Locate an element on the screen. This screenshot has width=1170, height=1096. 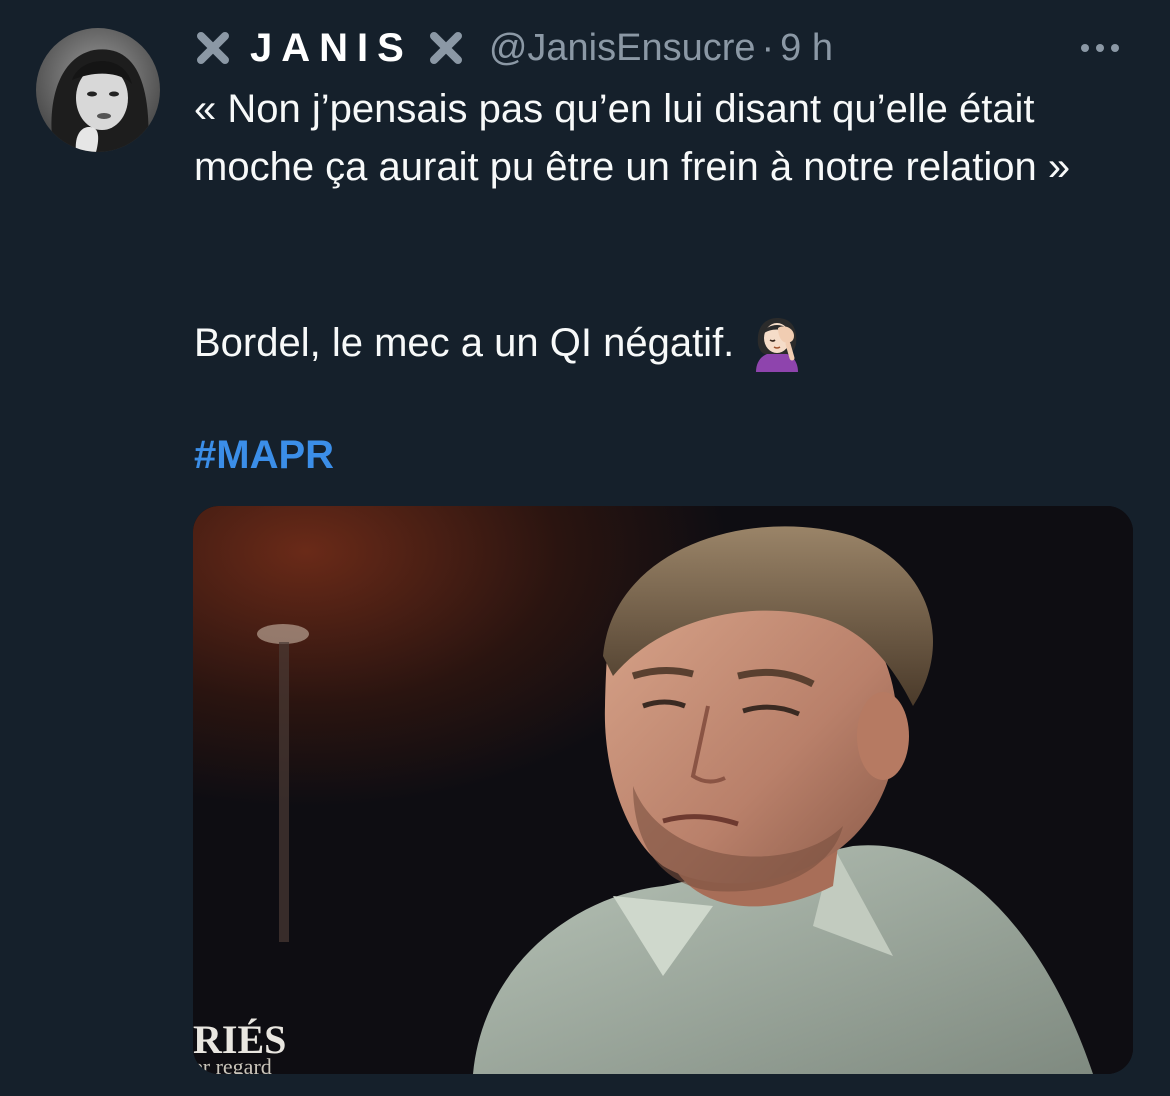
tweet-header: JANIS @JanisEnsucre · 9 h is located at coordinates (514, 48).